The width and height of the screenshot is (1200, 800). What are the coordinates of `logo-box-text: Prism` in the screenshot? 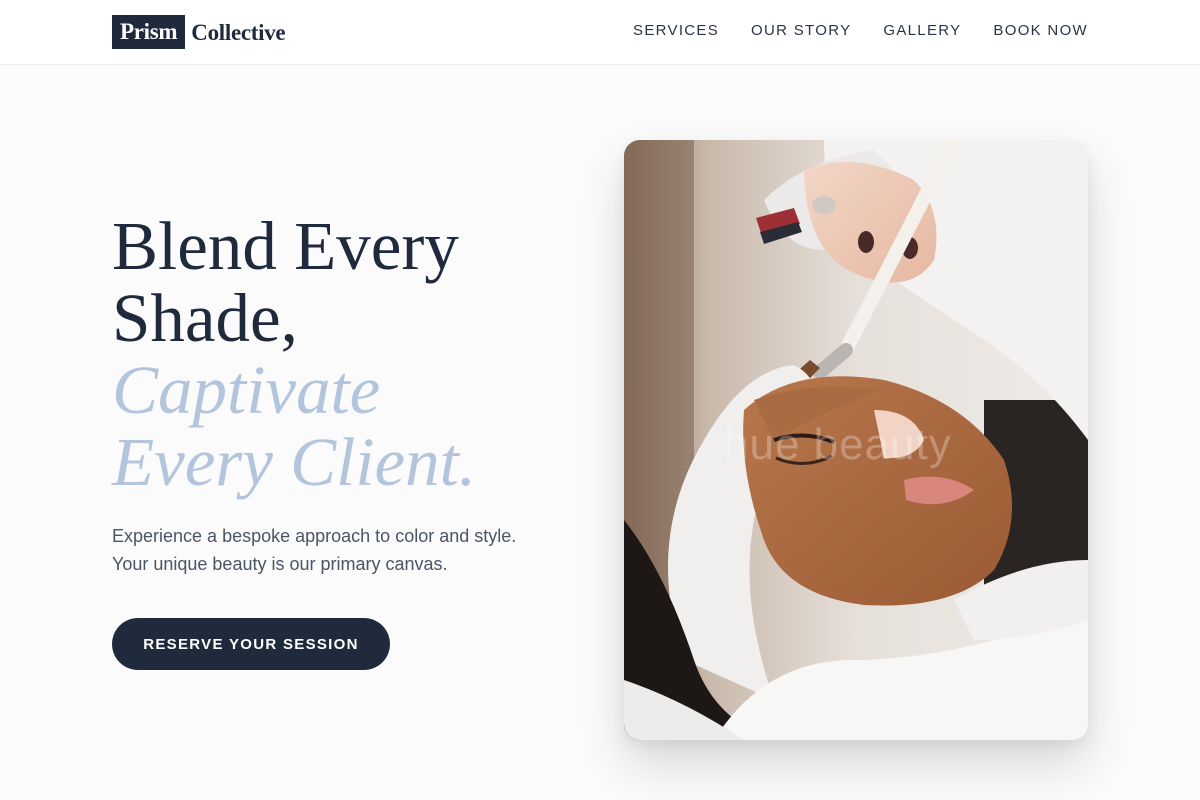 It's located at (149, 32).